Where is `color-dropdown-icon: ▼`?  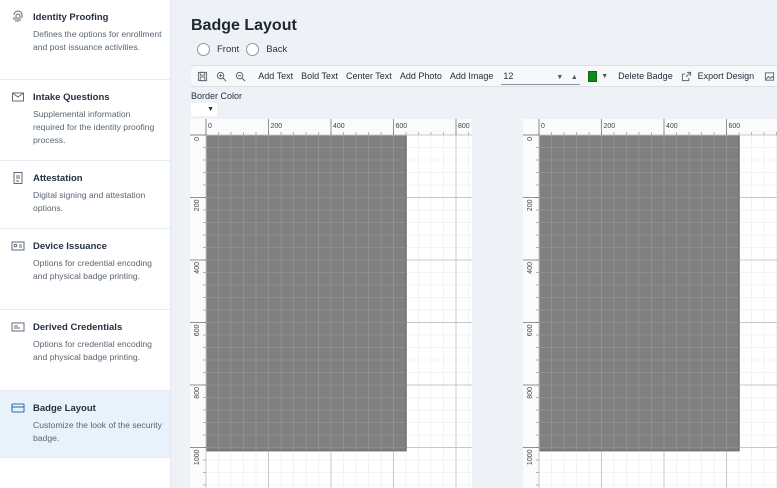
color-dropdown-icon: ▼ is located at coordinates (604, 76).